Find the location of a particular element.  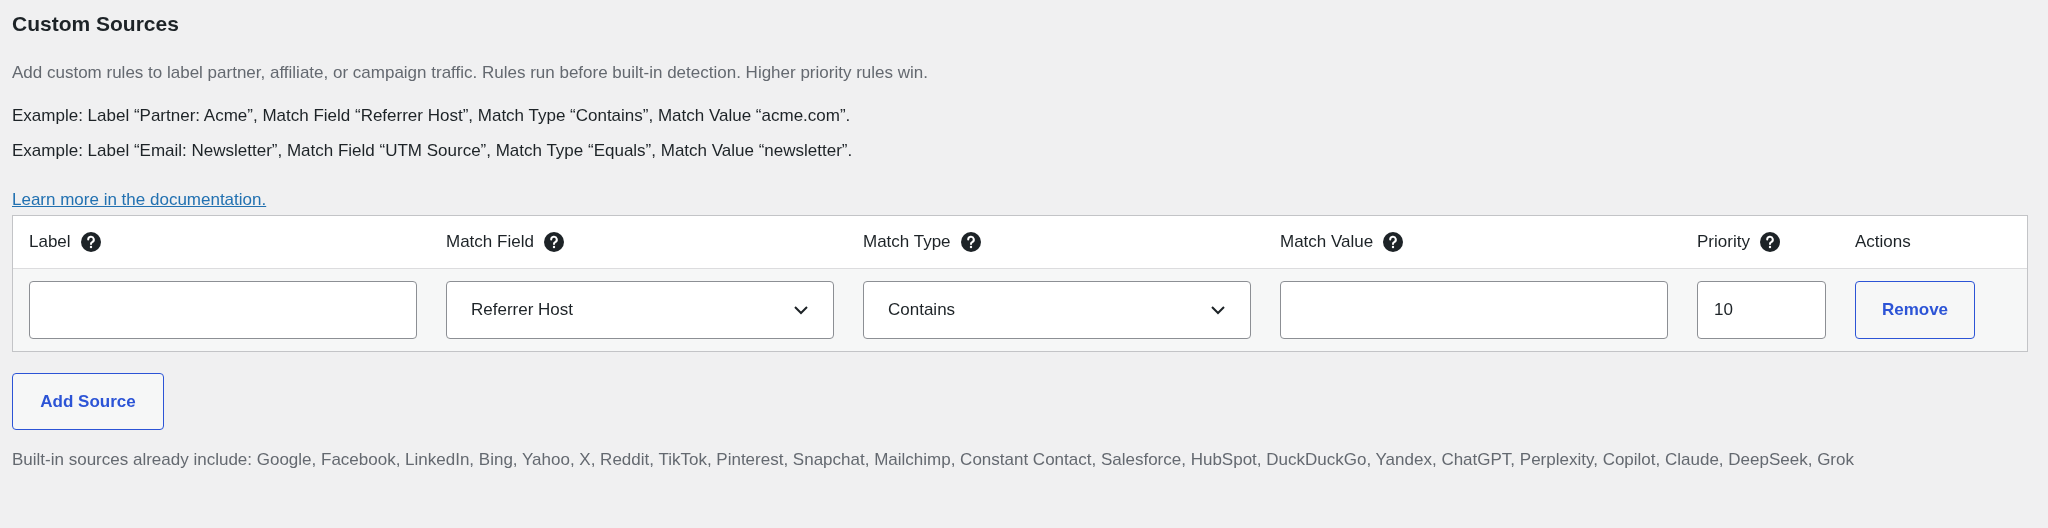

column-header: Priority is located at coordinates (1723, 242).